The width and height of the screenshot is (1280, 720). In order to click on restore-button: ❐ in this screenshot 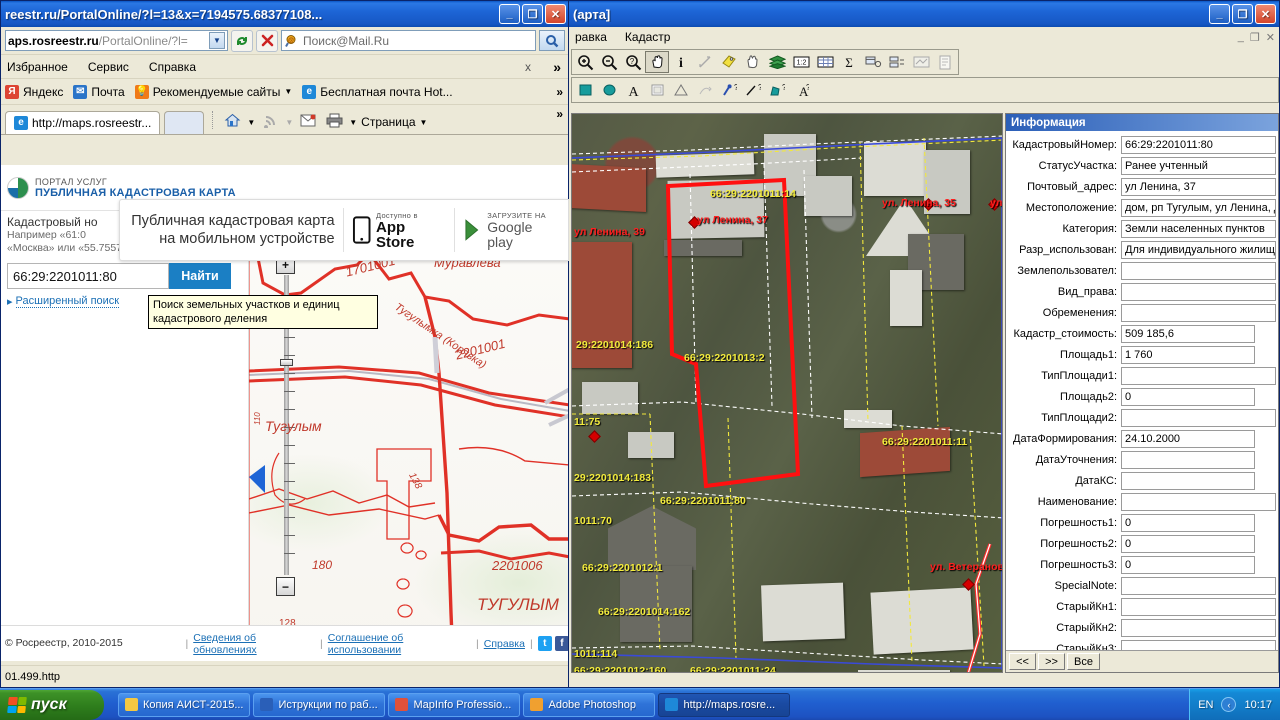, I will do `click(1242, 14)`.